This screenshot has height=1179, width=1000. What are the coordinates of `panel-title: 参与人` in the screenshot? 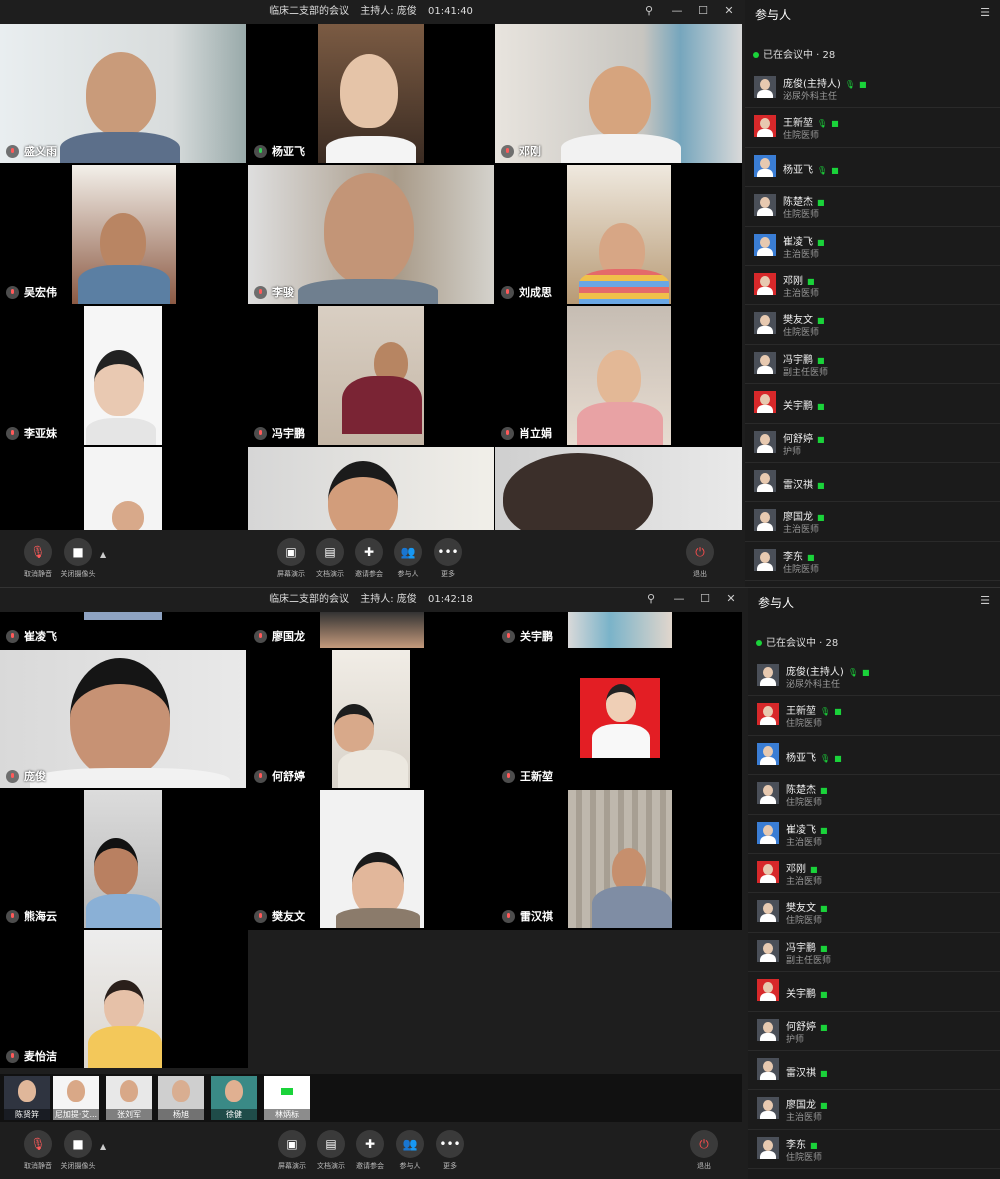 It's located at (773, 15).